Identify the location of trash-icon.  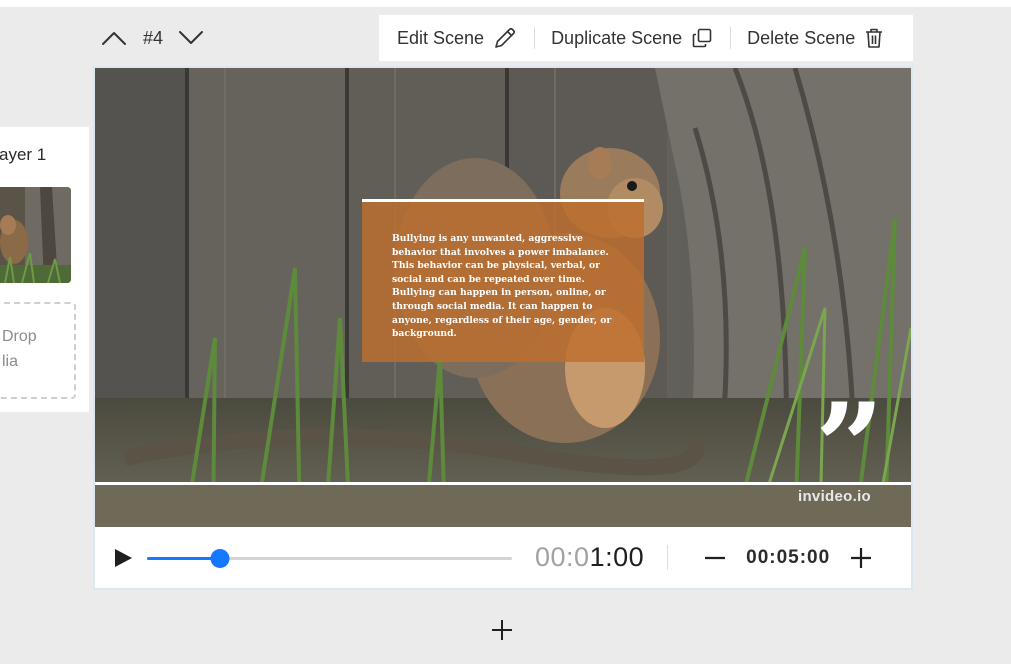
(874, 38).